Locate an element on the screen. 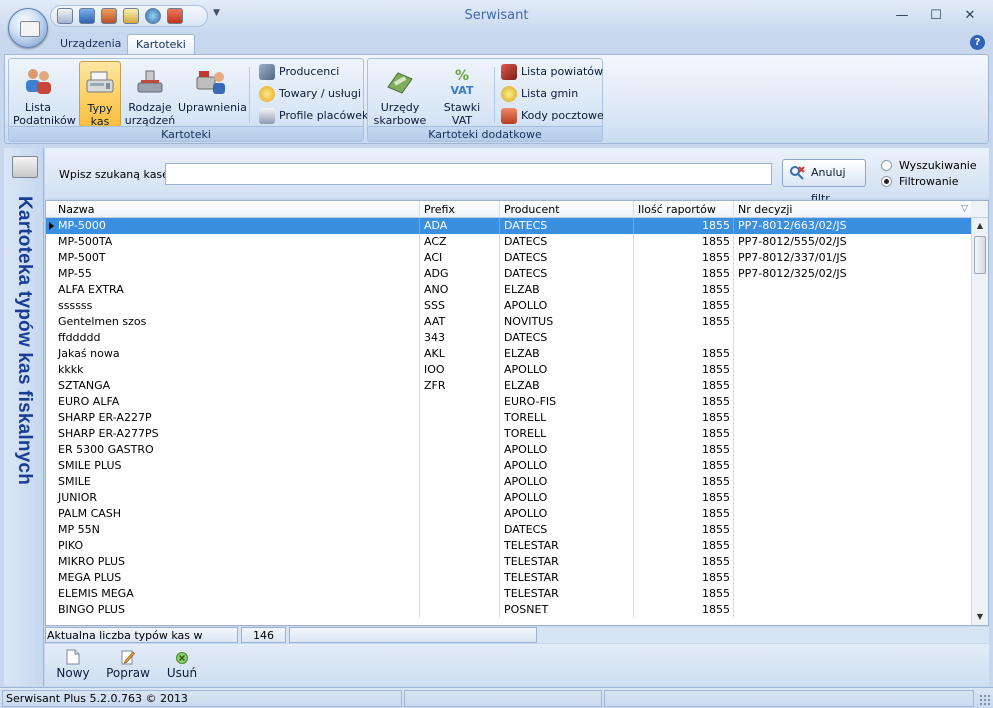 The width and height of the screenshot is (993, 708). table-row: Jakaś nowa AKL ELZAB 1855 is located at coordinates (509, 354).